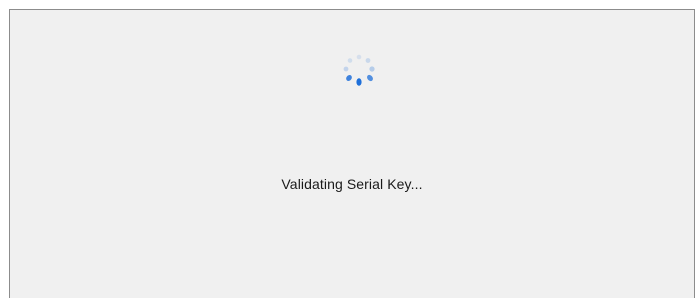 The width and height of the screenshot is (697, 300). Describe the element at coordinates (359, 70) in the screenshot. I see `loading-spinner-icon` at that location.